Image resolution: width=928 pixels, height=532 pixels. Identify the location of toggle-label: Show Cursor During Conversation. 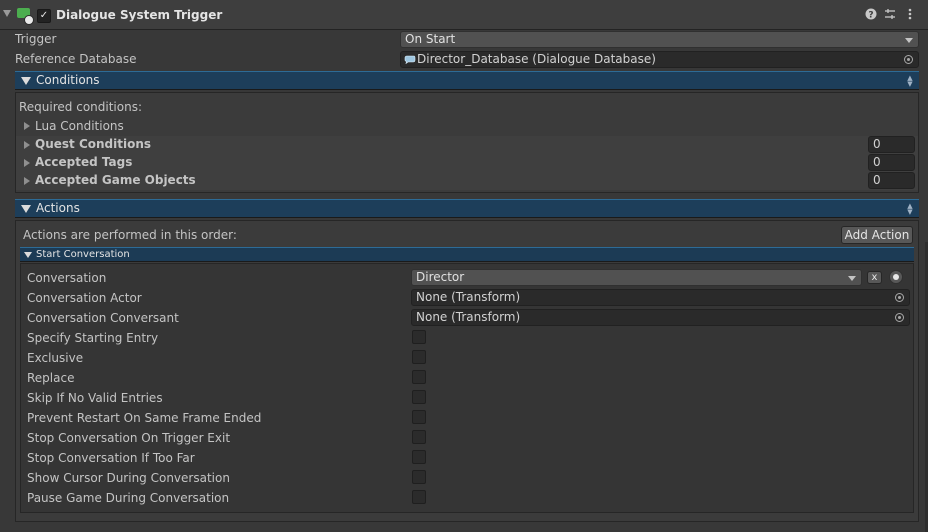
(128, 478).